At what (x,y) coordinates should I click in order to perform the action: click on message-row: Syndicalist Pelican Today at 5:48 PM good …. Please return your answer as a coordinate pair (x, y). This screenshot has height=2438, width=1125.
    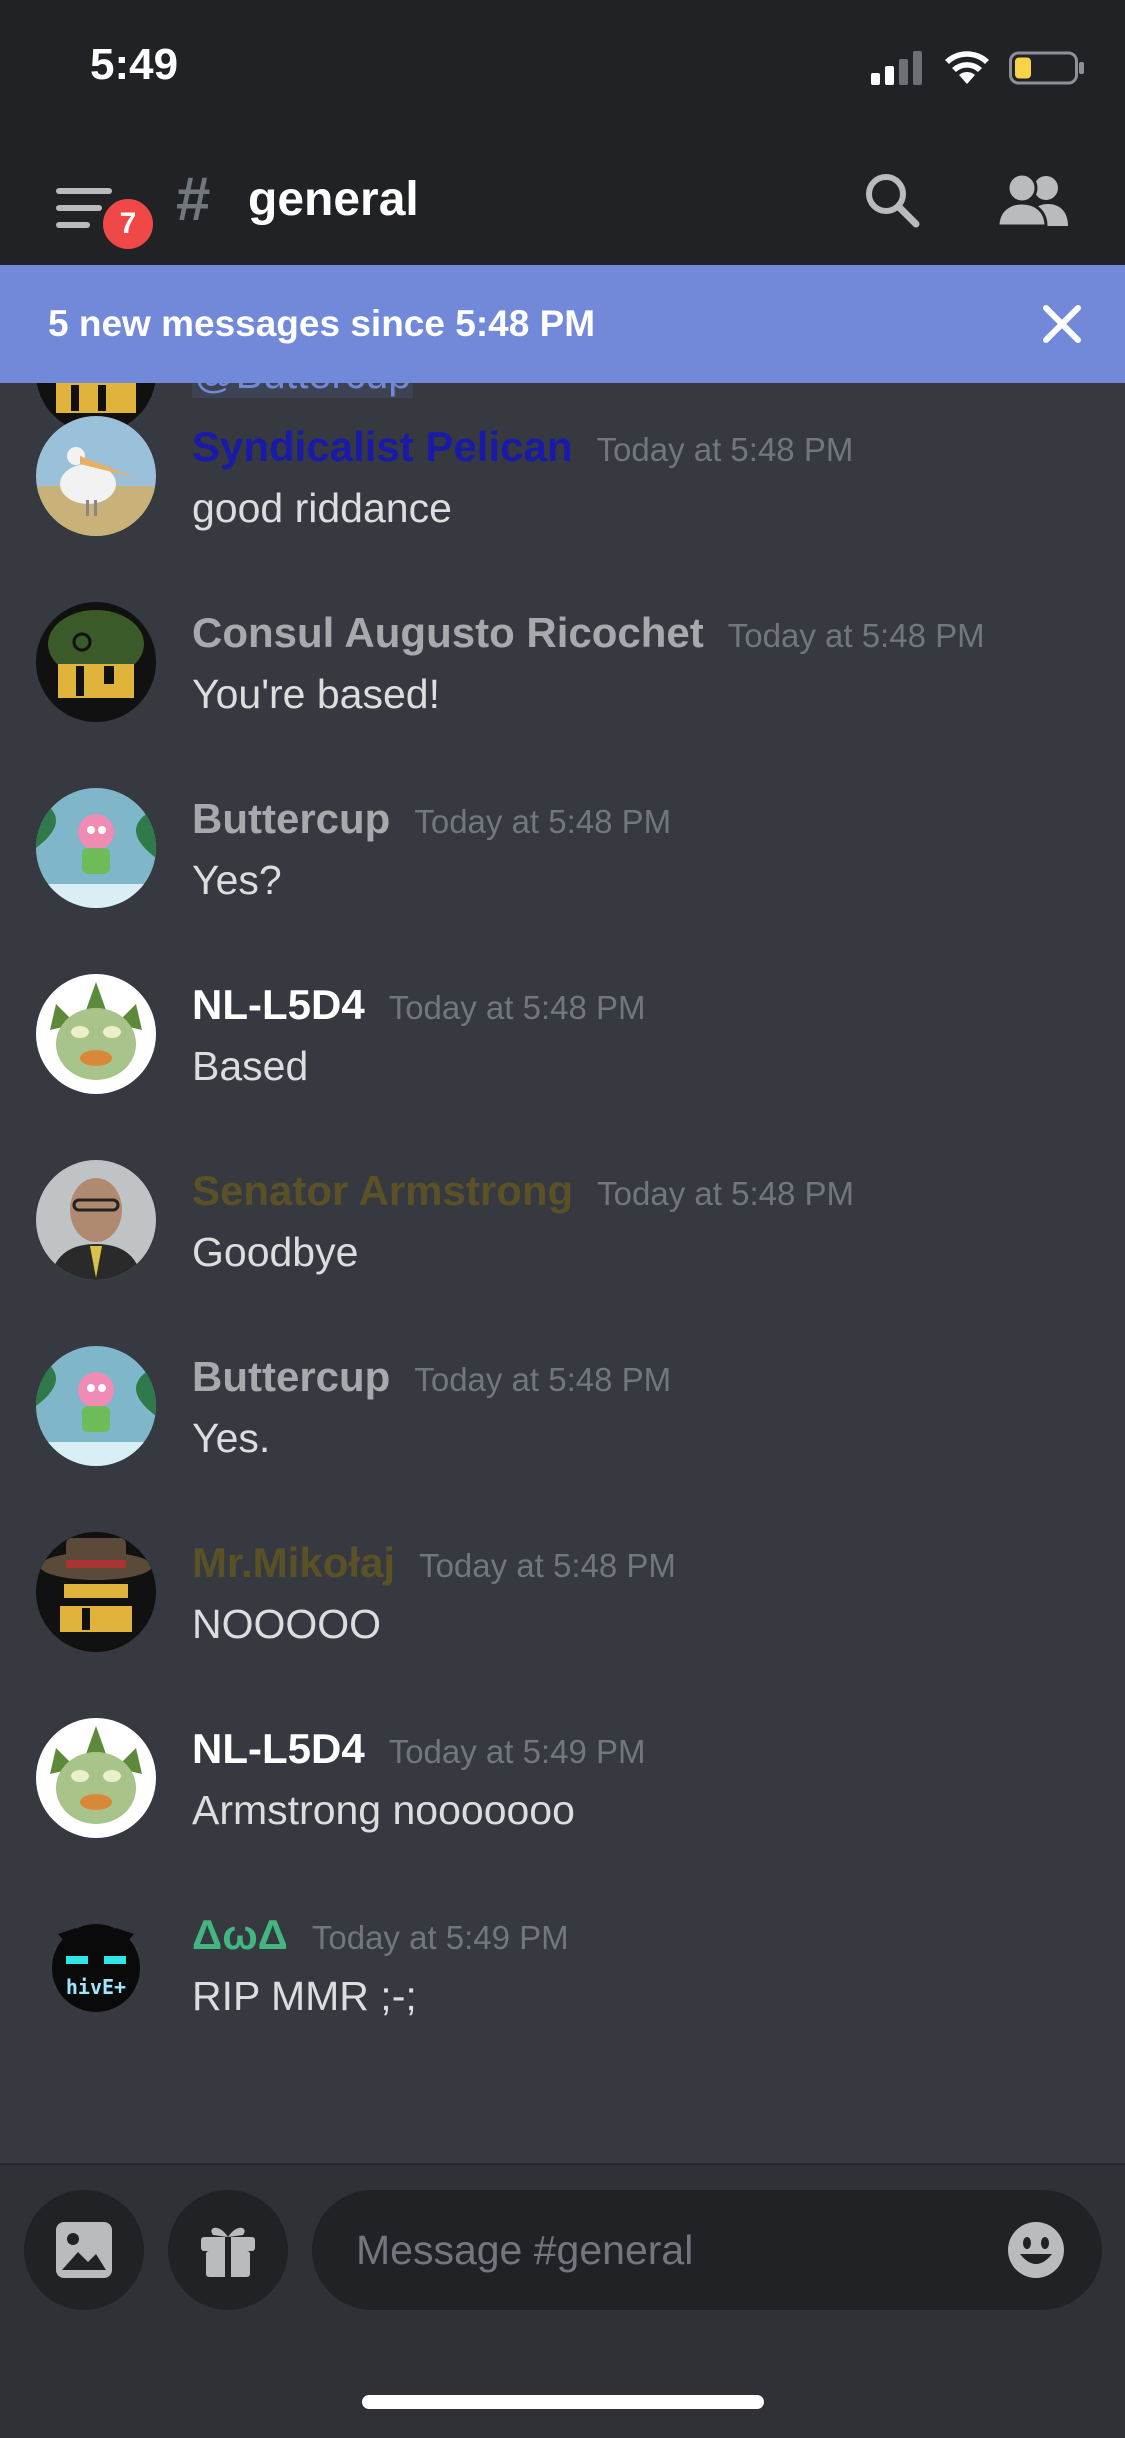
    Looking at the image, I should click on (562, 459).